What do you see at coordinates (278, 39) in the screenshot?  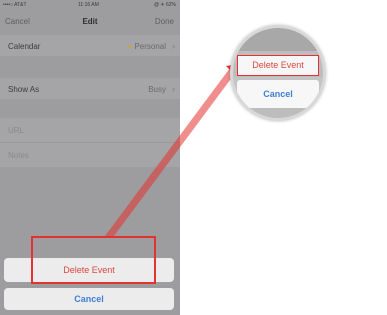 I see `zoom-background-top` at bounding box center [278, 39].